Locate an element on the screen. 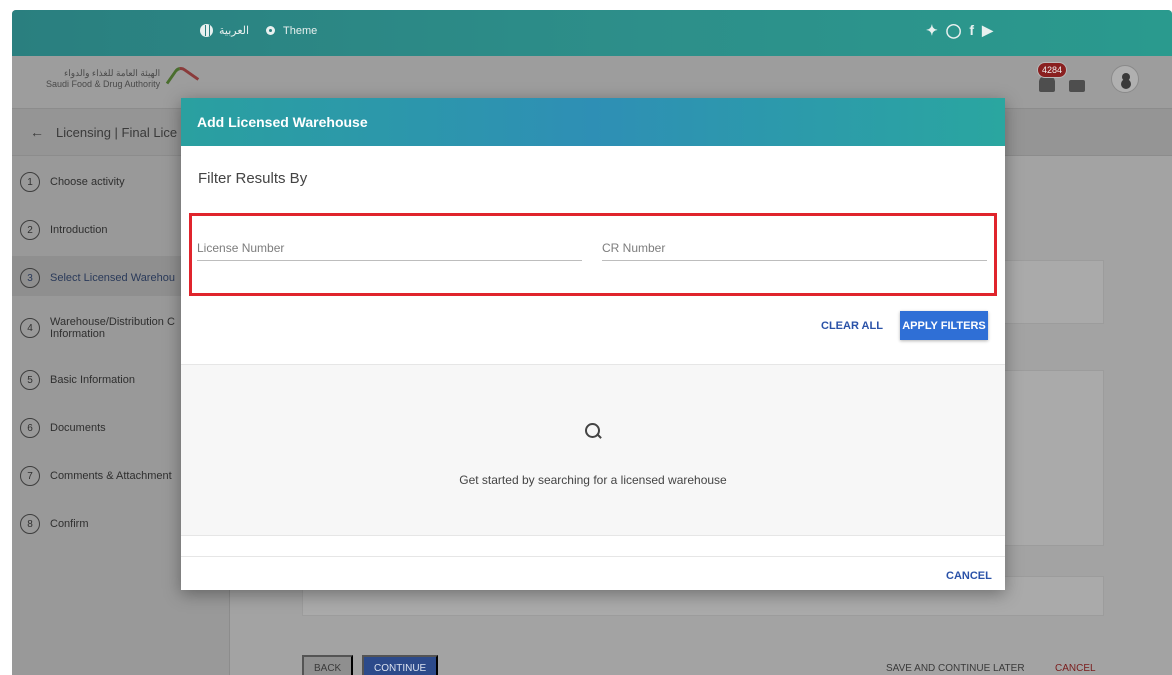 The height and width of the screenshot is (675, 1172). step-label: Documents is located at coordinates (78, 428).